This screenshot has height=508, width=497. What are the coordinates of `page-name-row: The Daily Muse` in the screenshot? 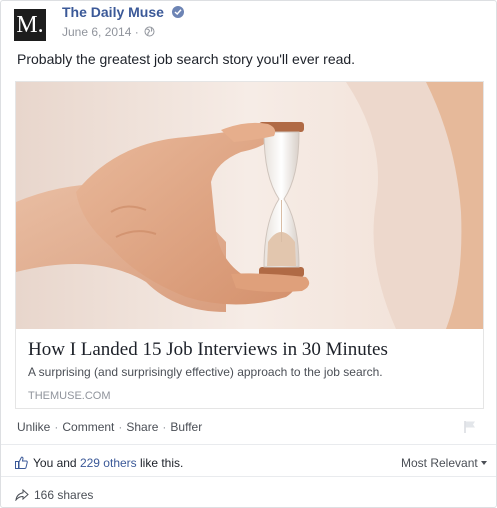 It's located at (123, 13).